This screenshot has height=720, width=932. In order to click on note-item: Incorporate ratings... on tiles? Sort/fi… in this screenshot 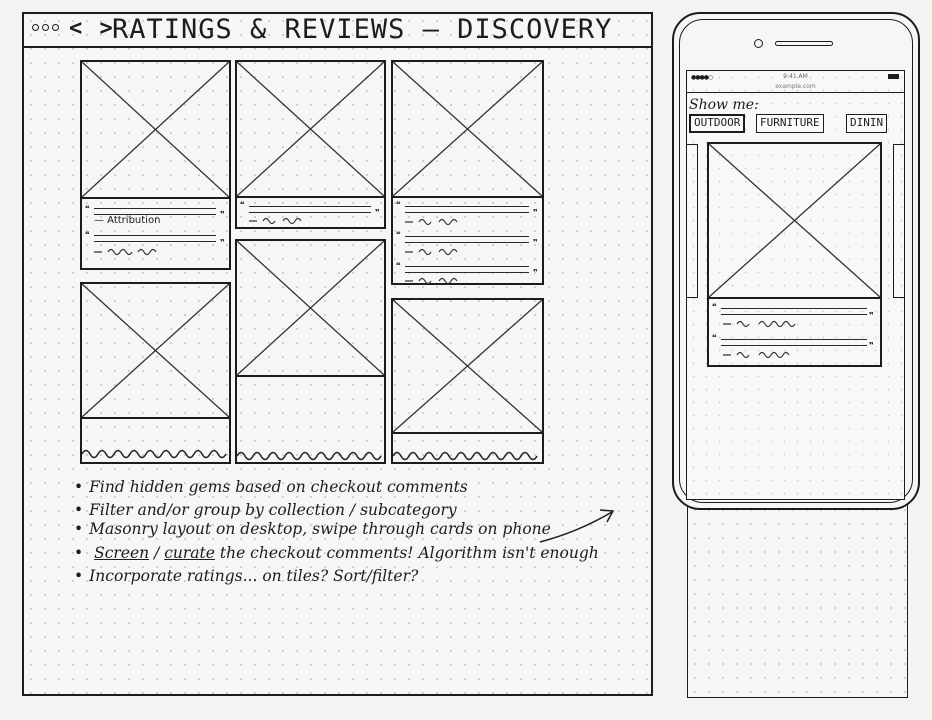, I will do `click(336, 576)`.